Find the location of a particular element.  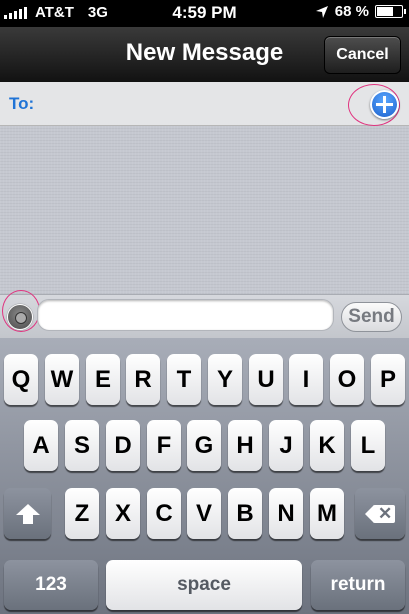

key-t: T is located at coordinates (184, 379).